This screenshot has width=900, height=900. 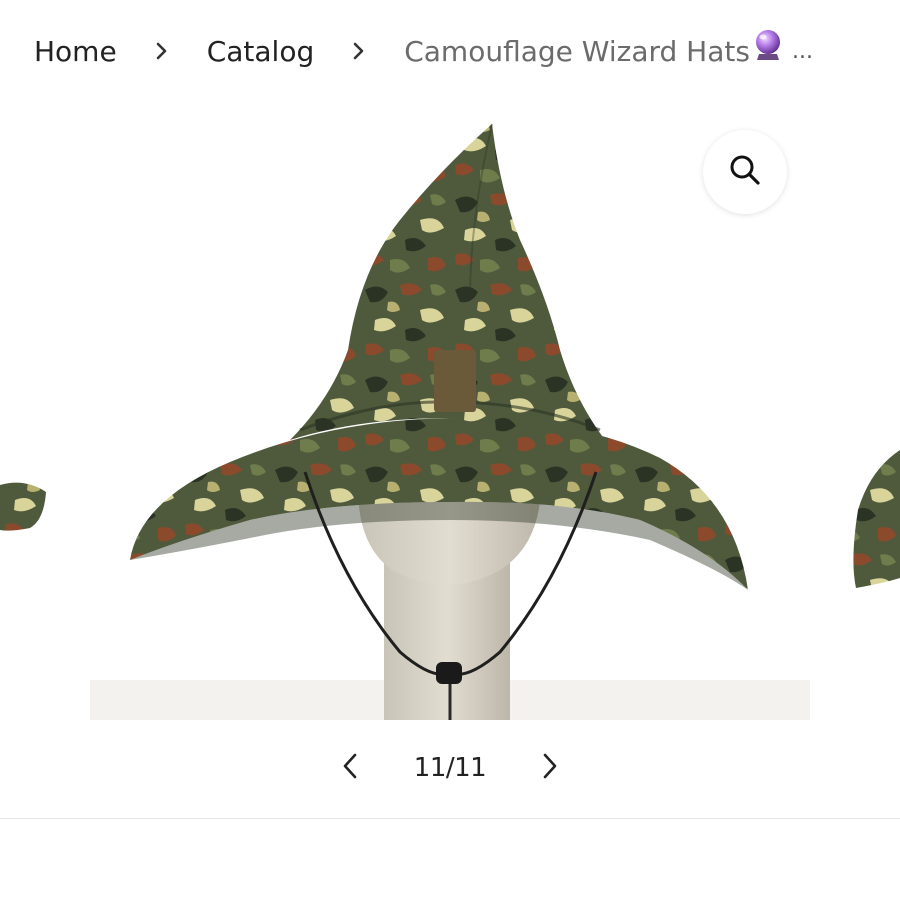 I want to click on zoom-button, so click(x=745, y=172).